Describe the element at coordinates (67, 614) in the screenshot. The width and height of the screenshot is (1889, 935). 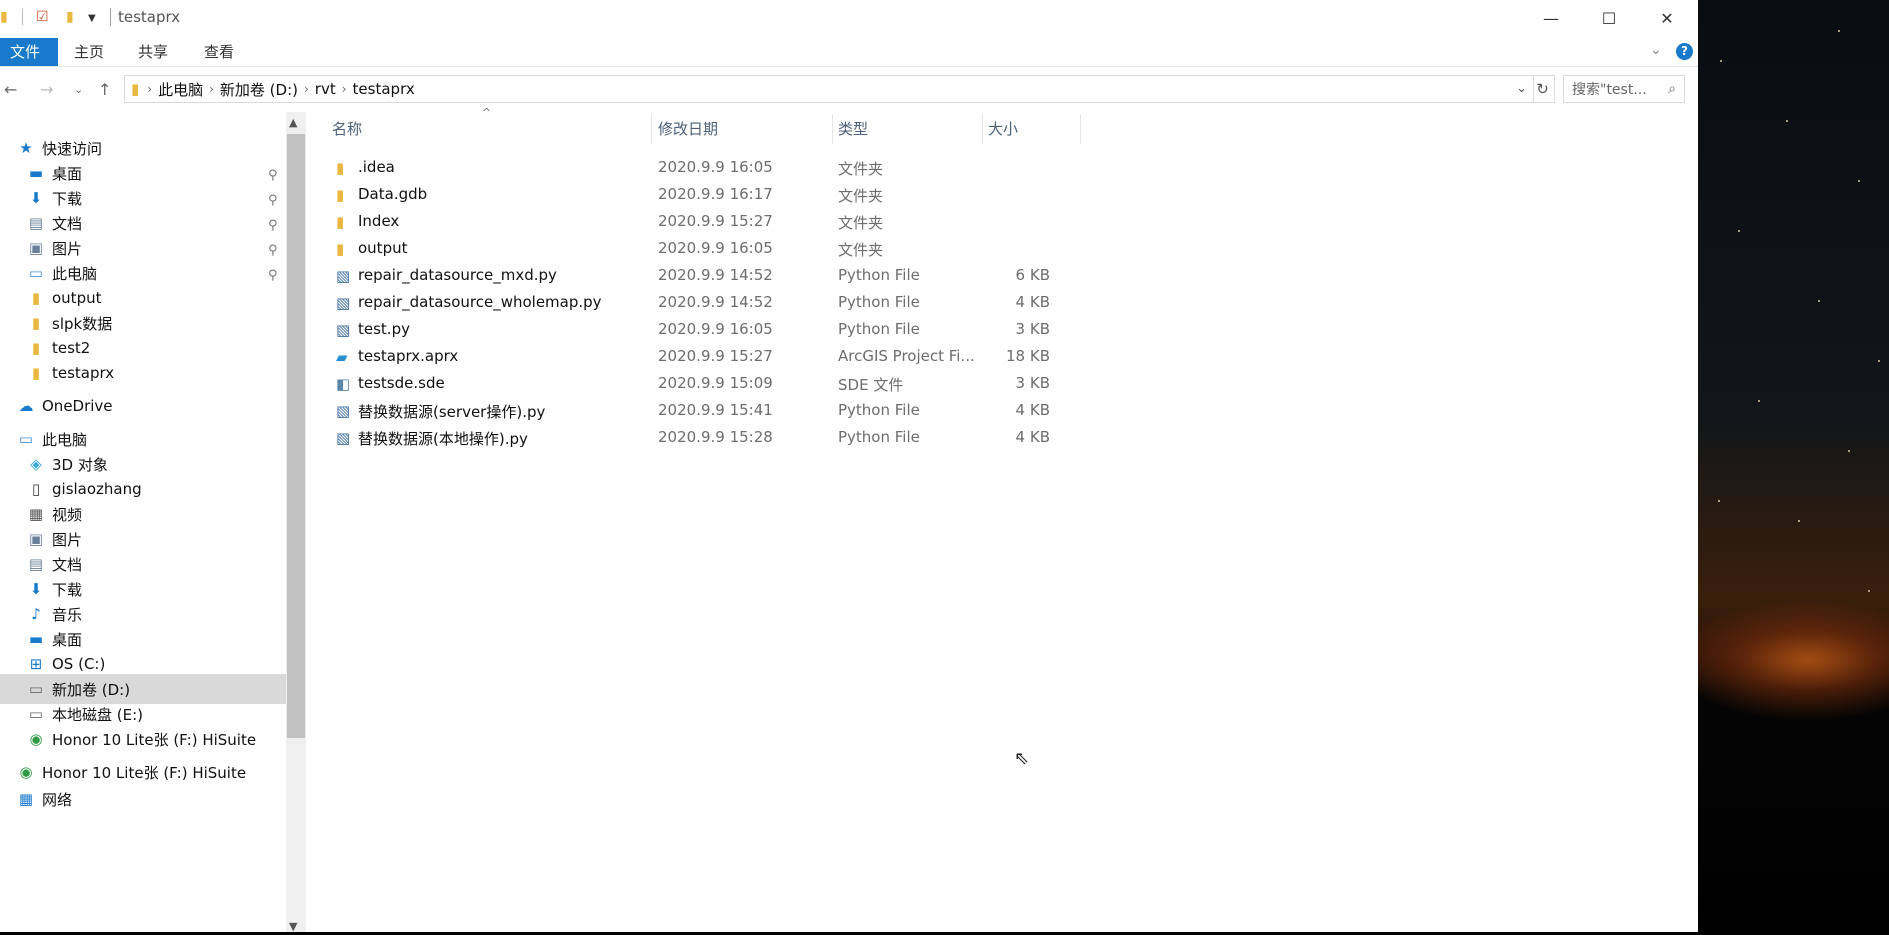
I see `nav-label: 音乐` at that location.